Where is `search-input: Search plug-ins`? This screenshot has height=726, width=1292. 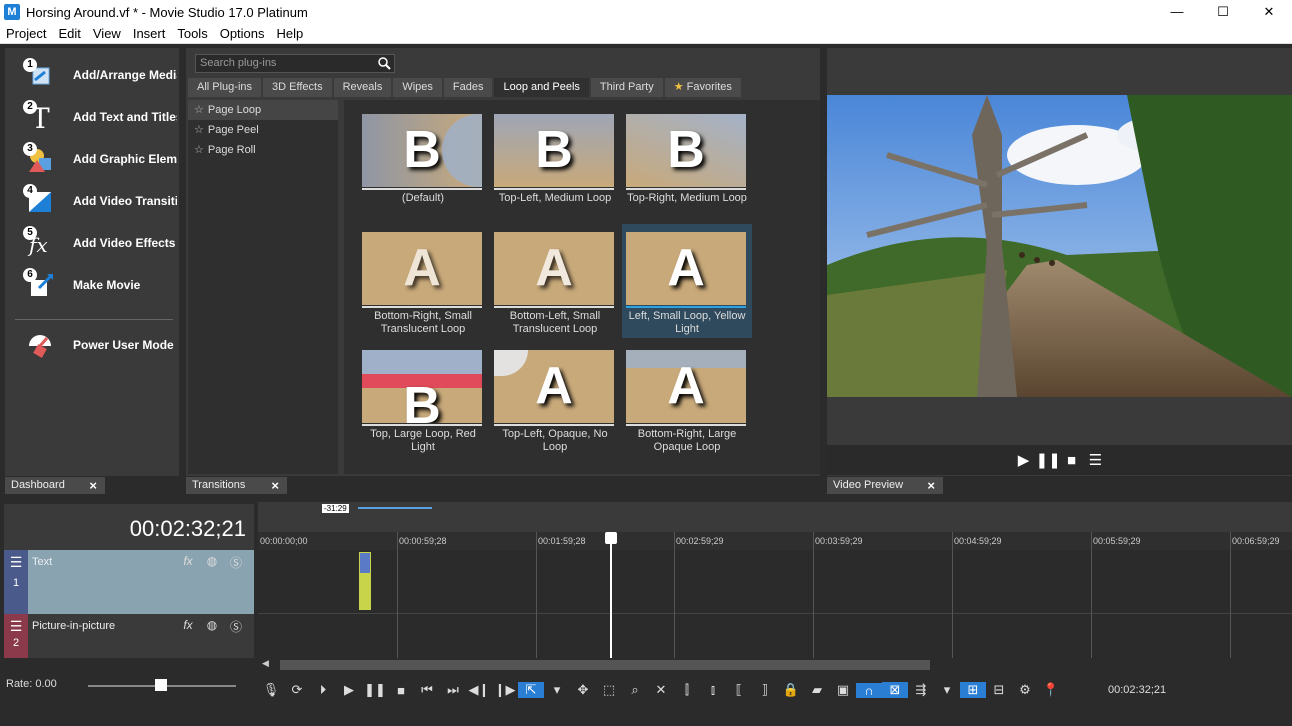
search-input: Search plug-ins is located at coordinates (295, 63).